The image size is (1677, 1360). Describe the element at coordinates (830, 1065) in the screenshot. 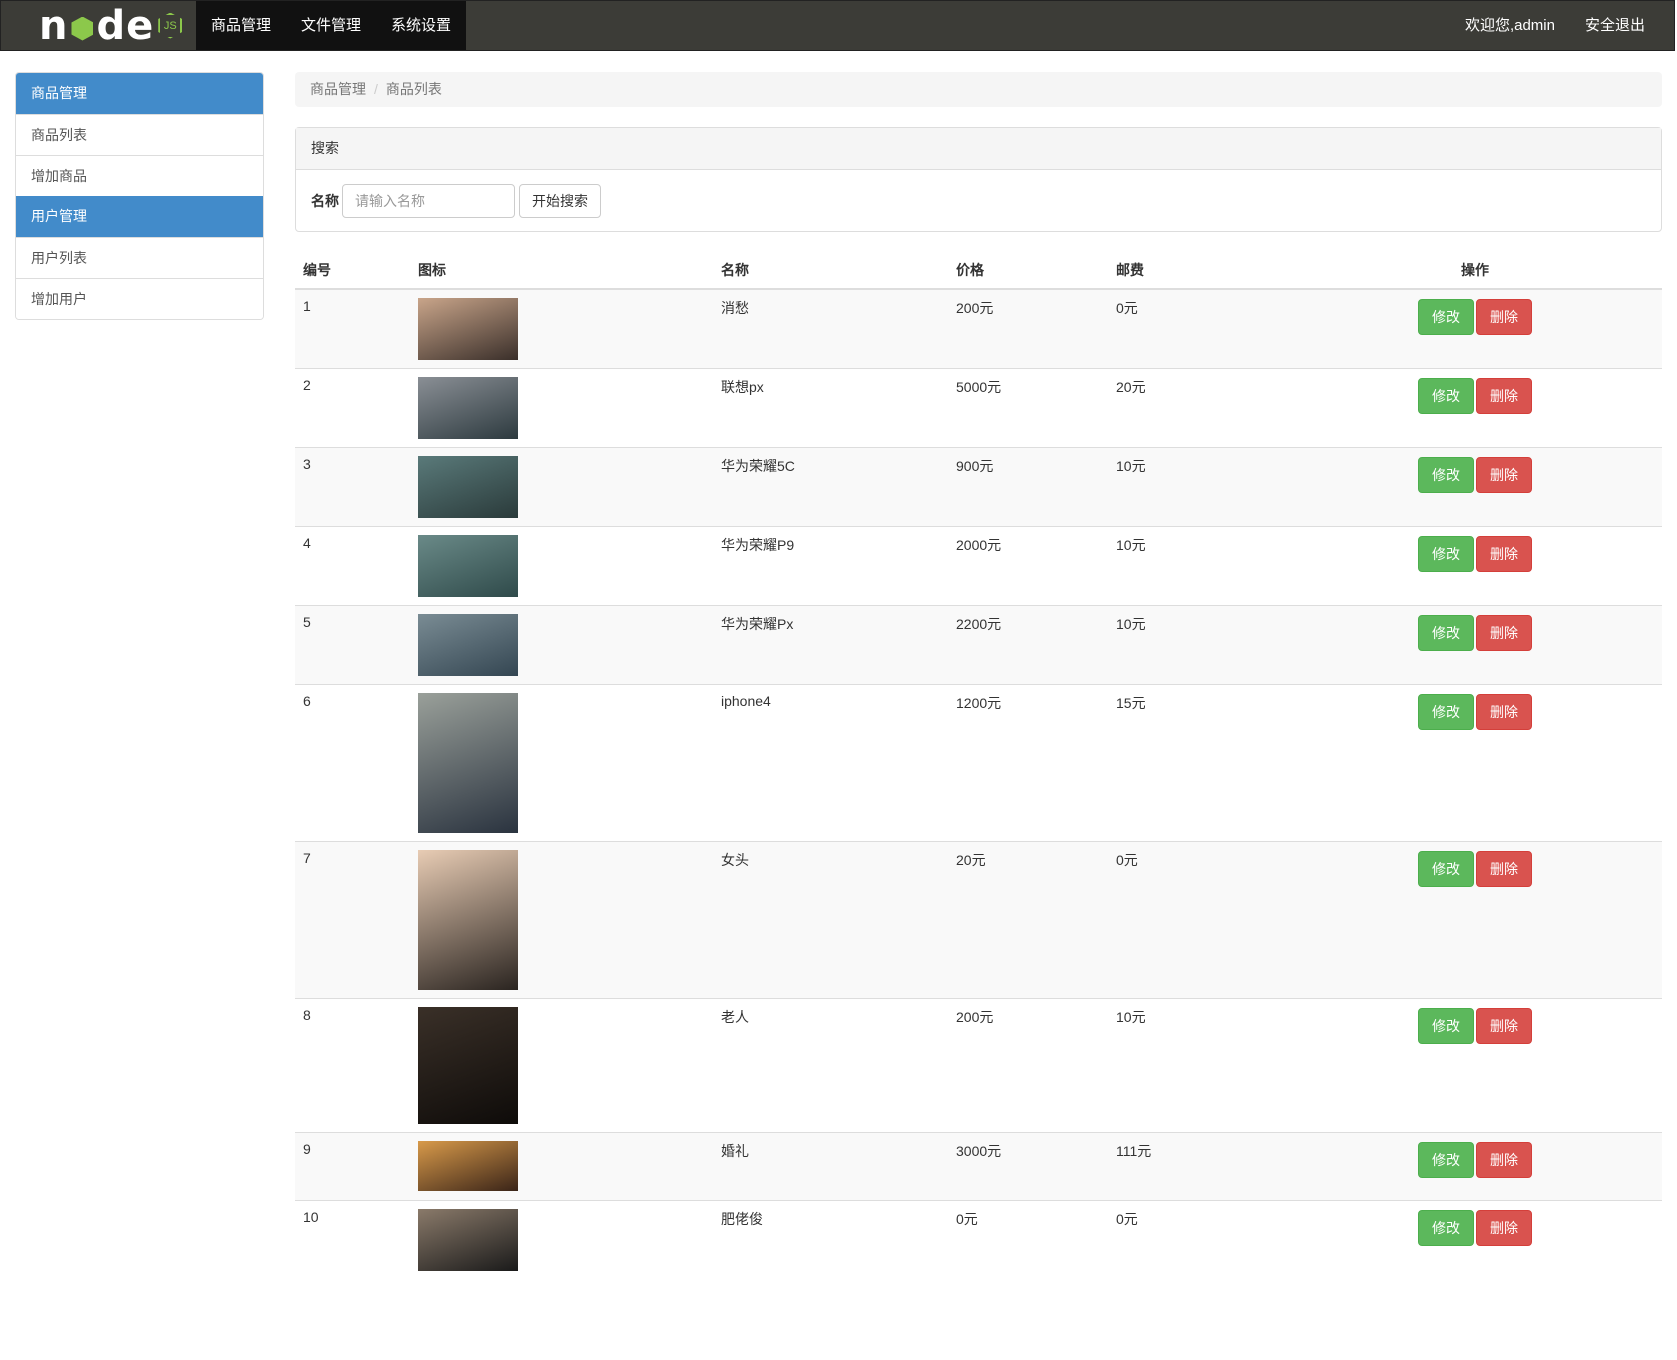

I see `cell-name: 老人` at that location.